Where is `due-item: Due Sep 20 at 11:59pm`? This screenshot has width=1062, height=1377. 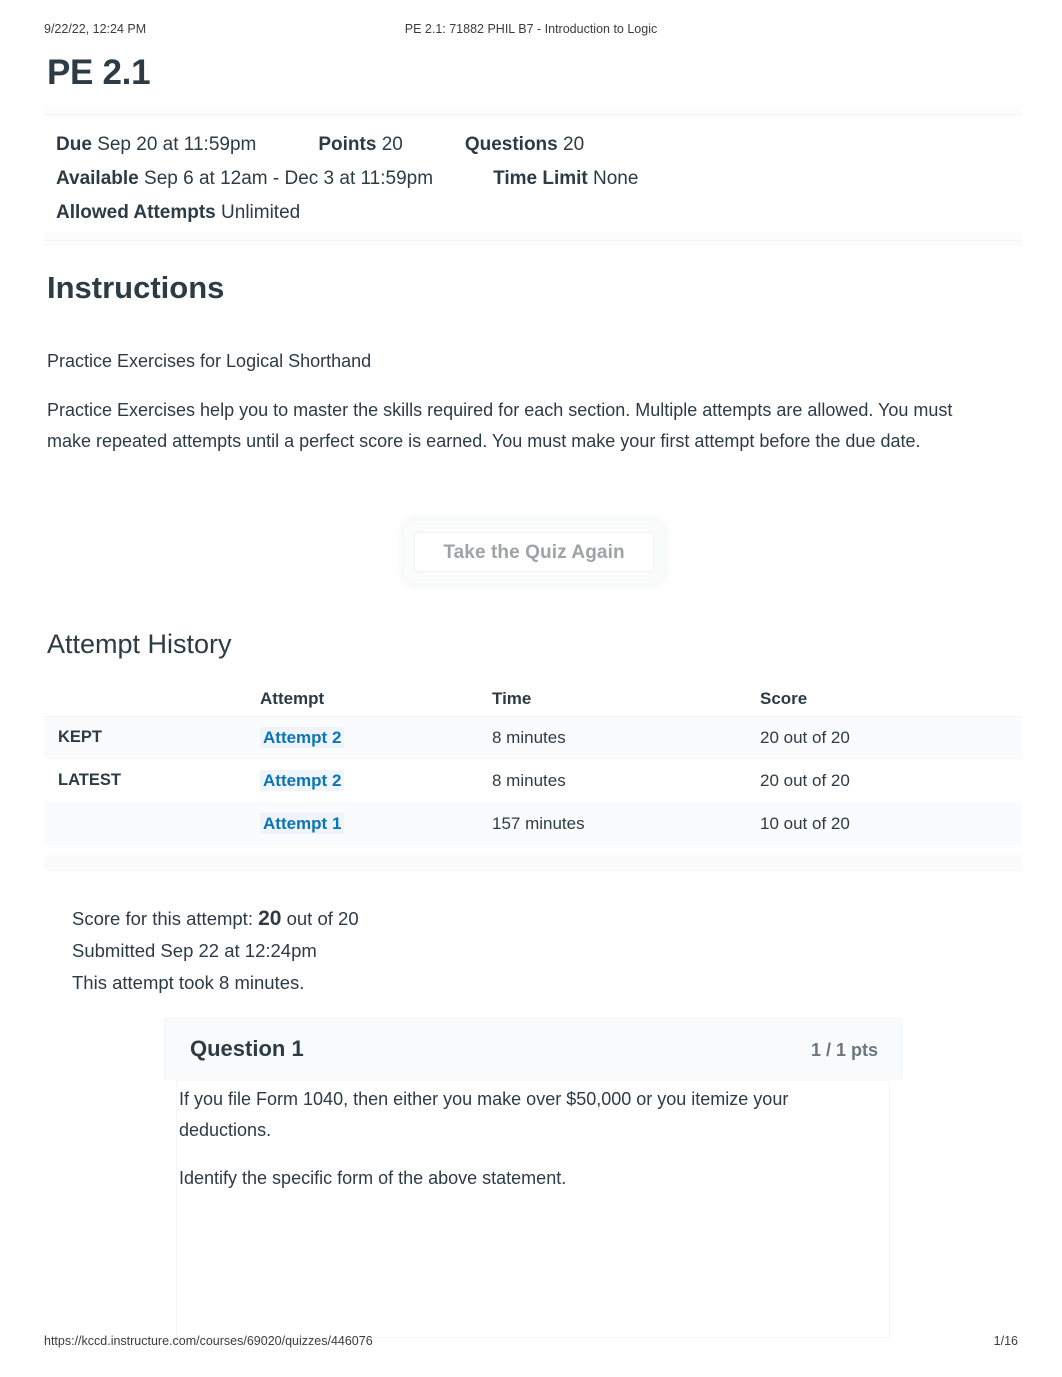
due-item: Due Sep 20 at 11:59pm is located at coordinates (156, 145).